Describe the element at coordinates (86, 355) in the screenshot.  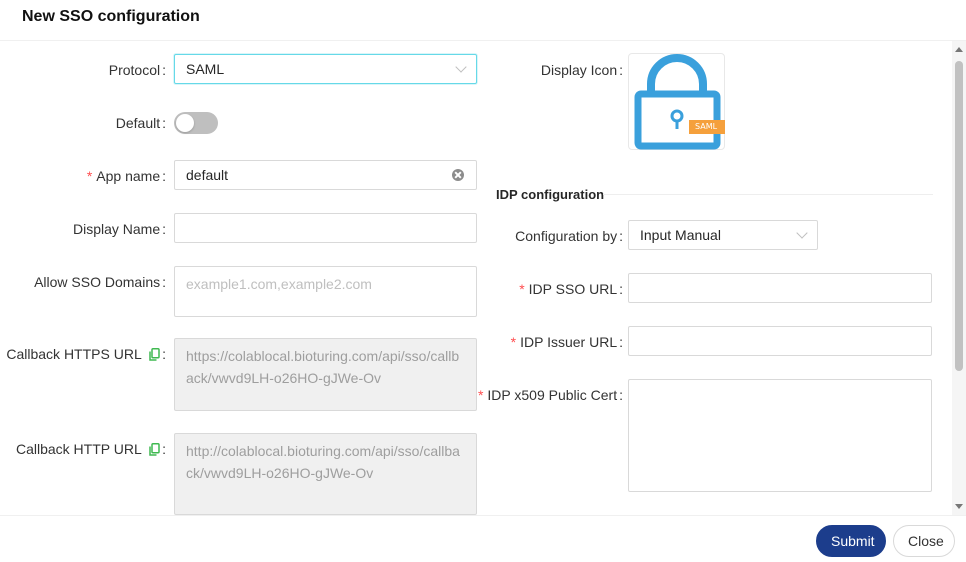
I see `callback-https-label: Callback HTTPS URL :` at that location.